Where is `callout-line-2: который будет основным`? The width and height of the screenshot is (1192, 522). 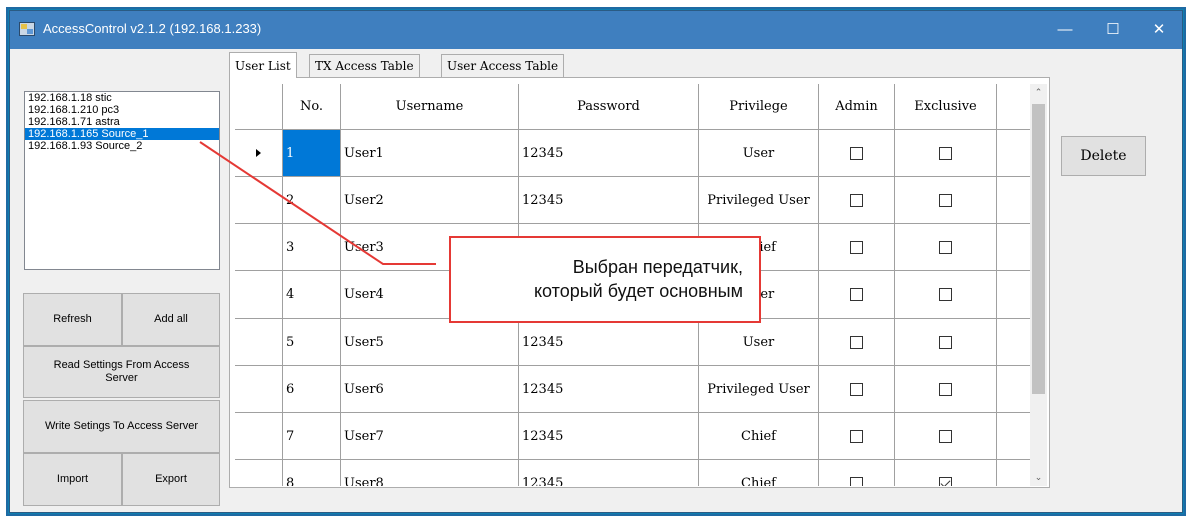 callout-line-2: который будет основным is located at coordinates (638, 291).